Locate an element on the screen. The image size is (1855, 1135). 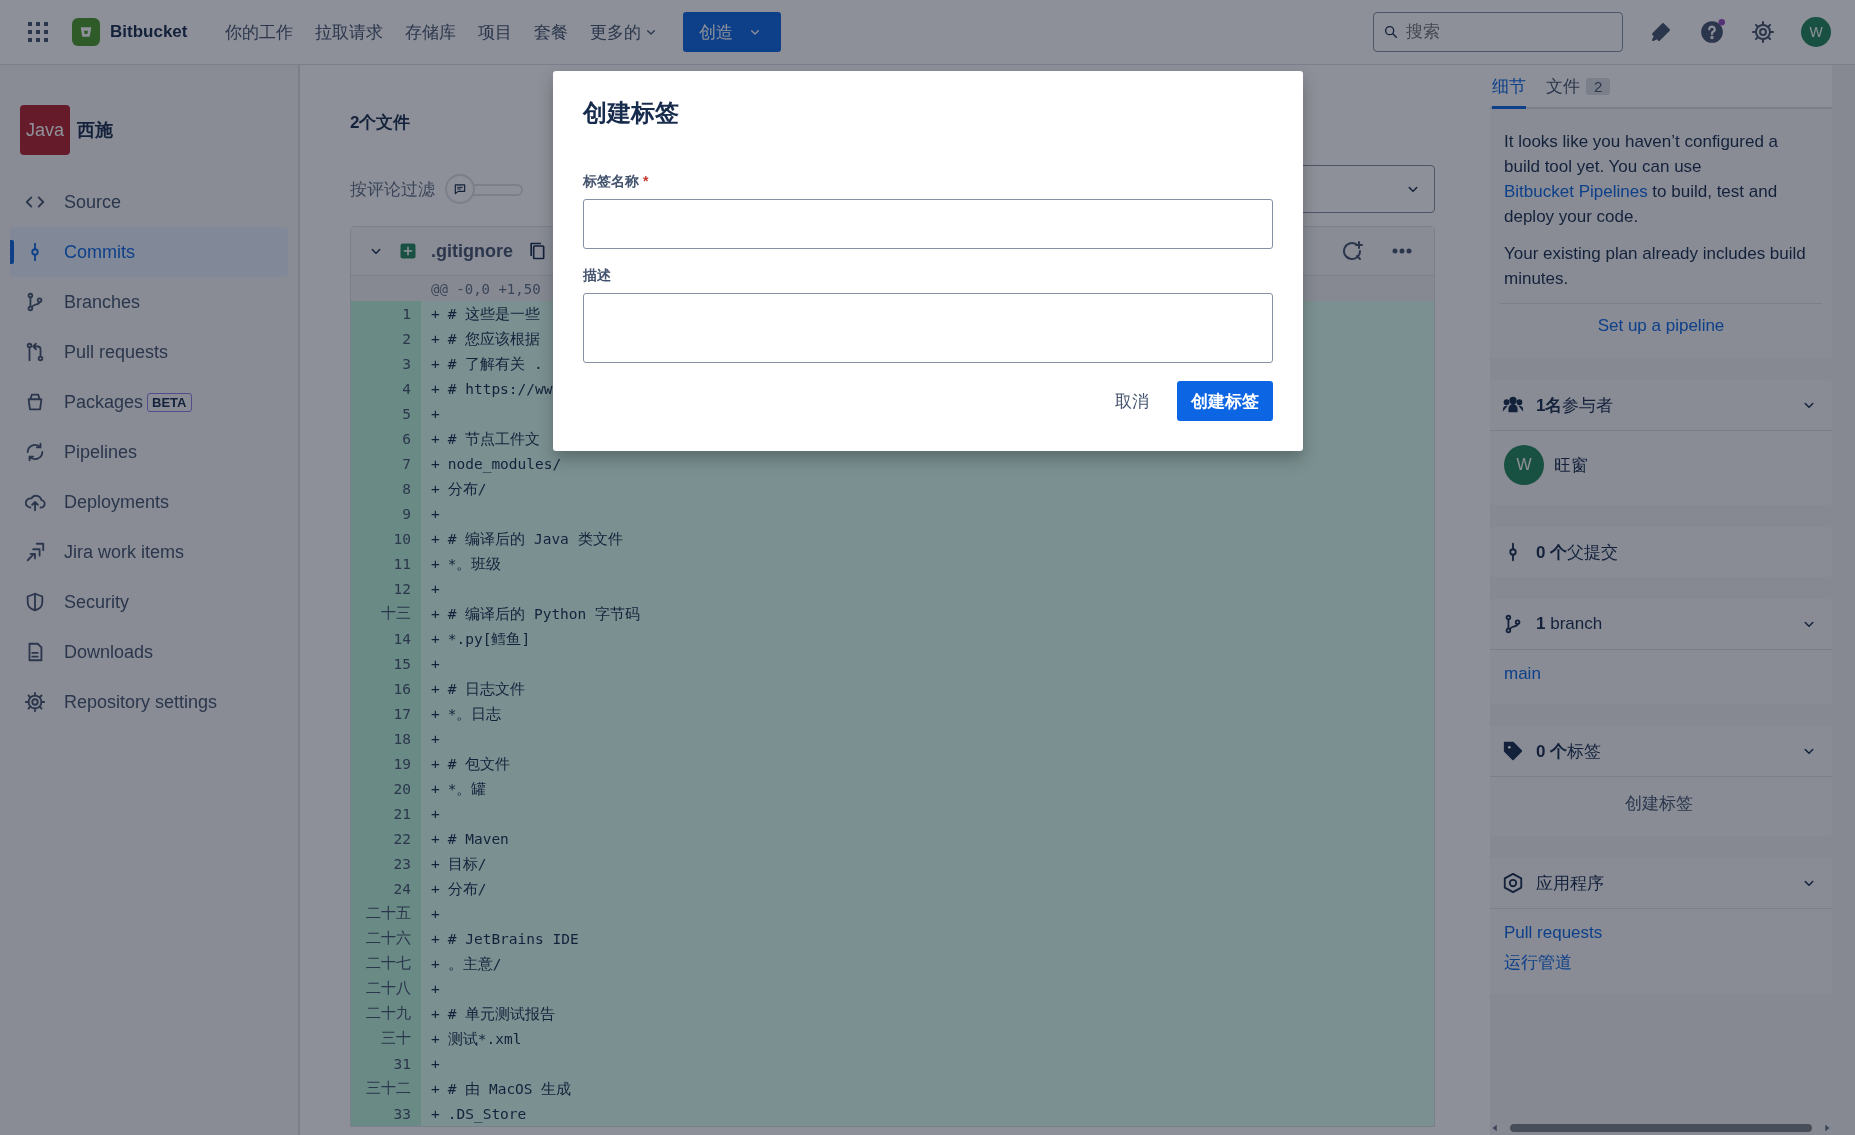
file-name: .gitignore is located at coordinates (472, 251).